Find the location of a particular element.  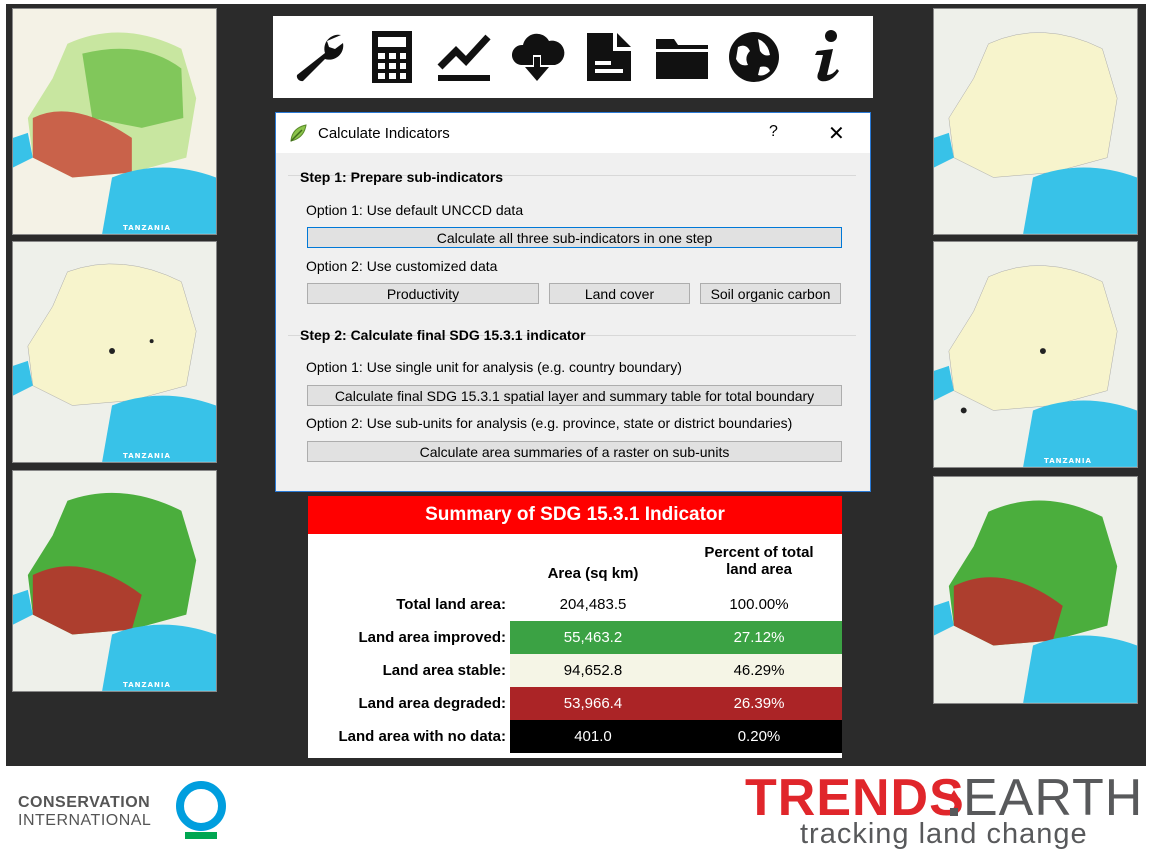

map-landcover: TANZANIA is located at coordinates (114, 352).